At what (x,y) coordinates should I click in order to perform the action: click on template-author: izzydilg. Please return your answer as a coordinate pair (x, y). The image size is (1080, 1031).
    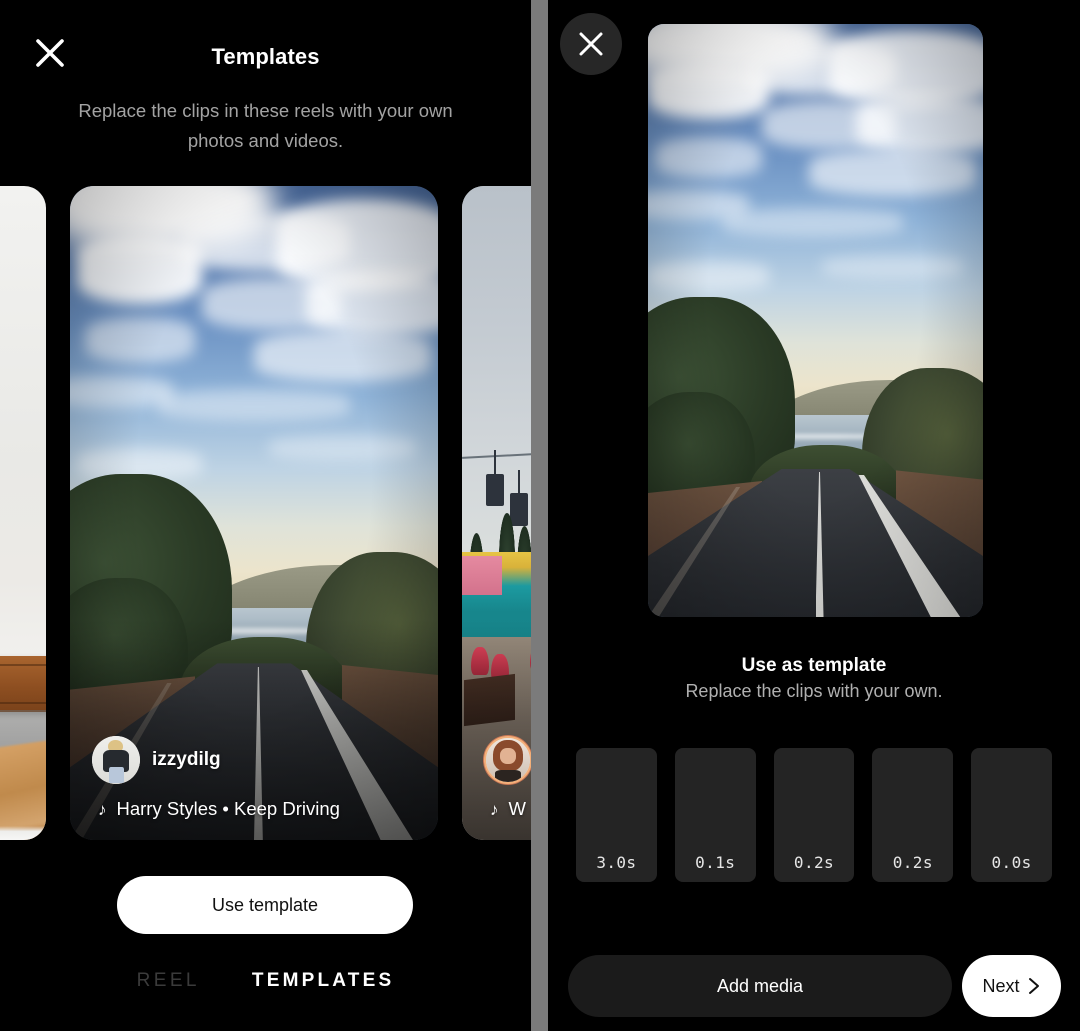
    Looking at the image, I should click on (254, 760).